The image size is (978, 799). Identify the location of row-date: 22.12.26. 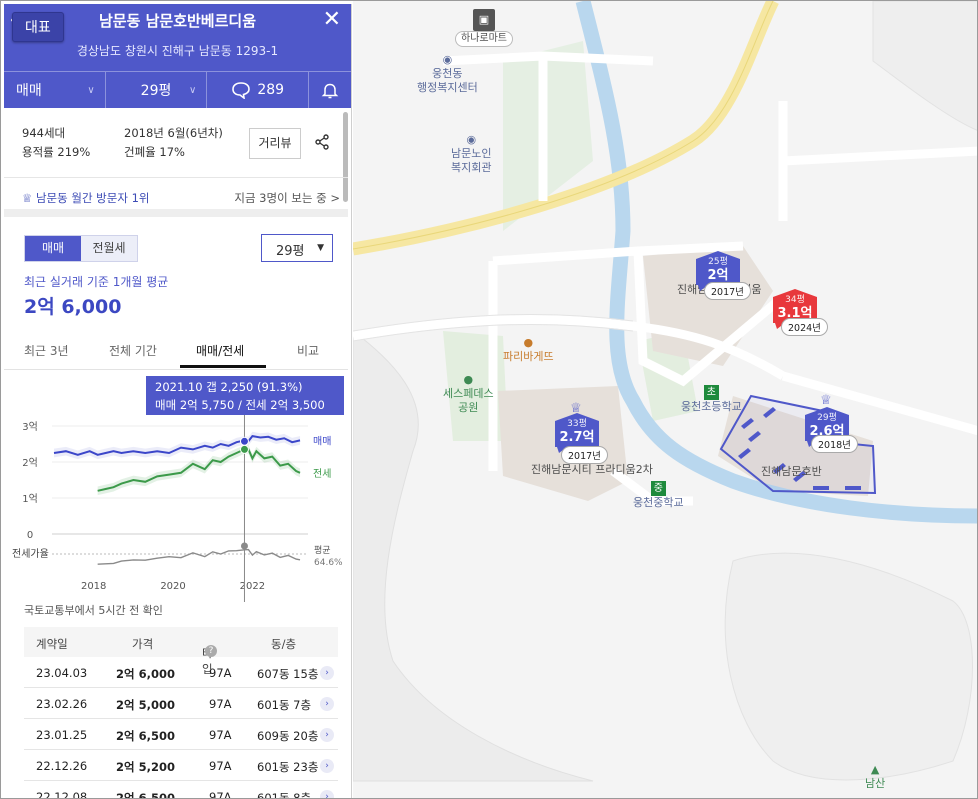
(62, 766).